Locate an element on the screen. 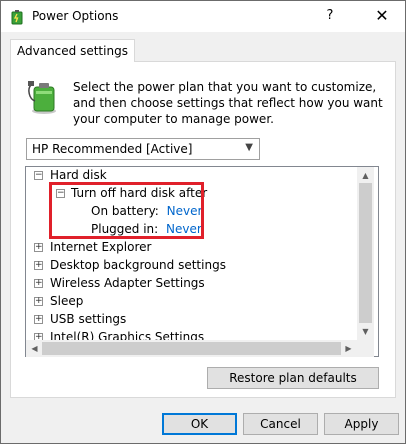 The image size is (406, 444). tree-item-label: Internet Explorer is located at coordinates (101, 247).